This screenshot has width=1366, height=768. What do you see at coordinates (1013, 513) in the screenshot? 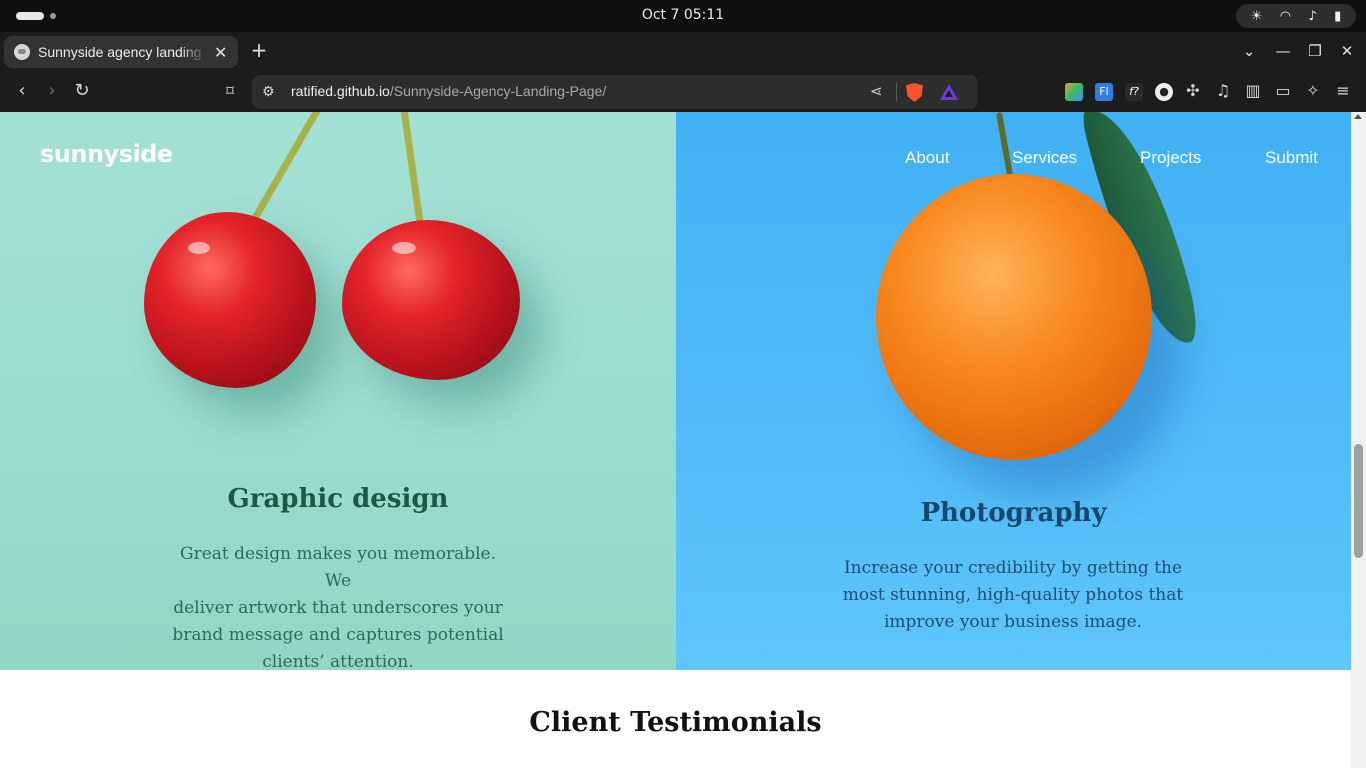
I see `photography-title: Photography` at bounding box center [1013, 513].